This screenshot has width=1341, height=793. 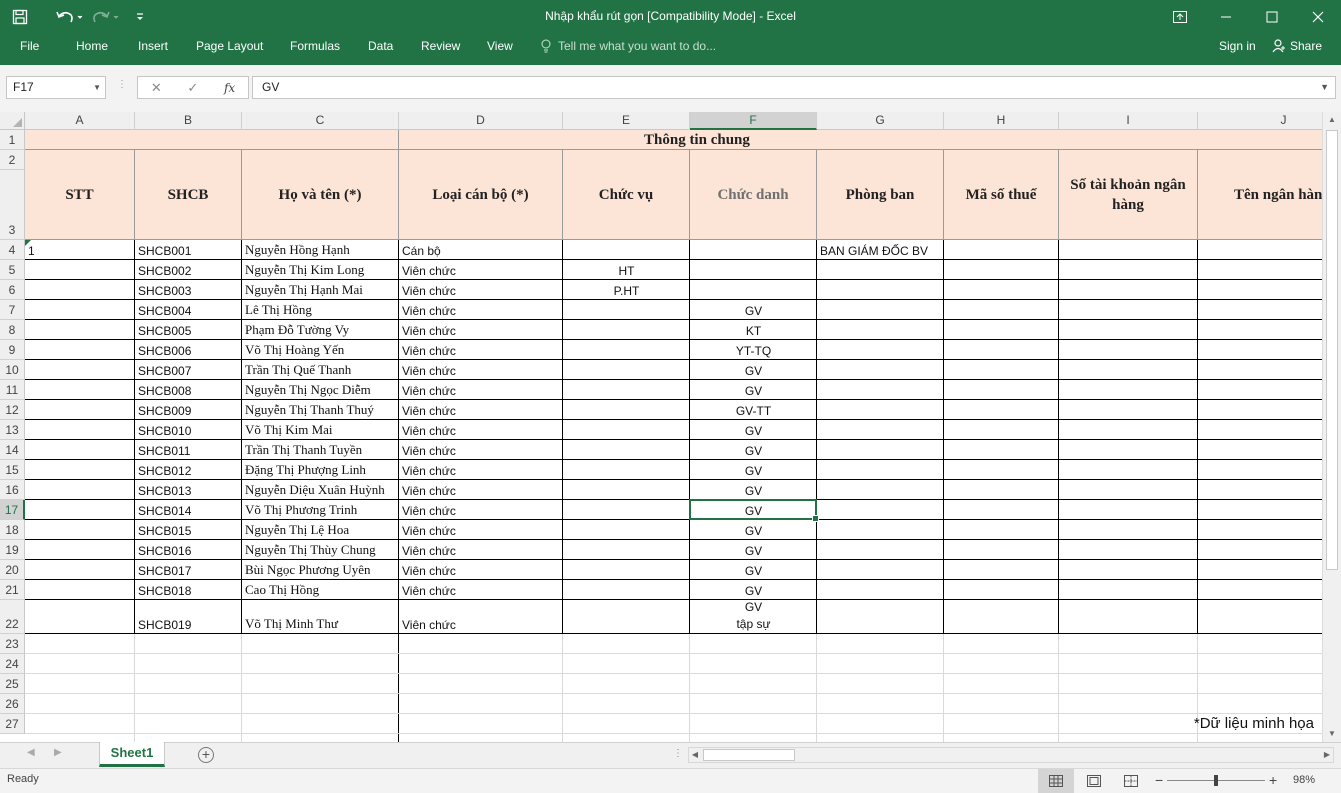 I want to click on insert-function-icon: fx, so click(x=229, y=88).